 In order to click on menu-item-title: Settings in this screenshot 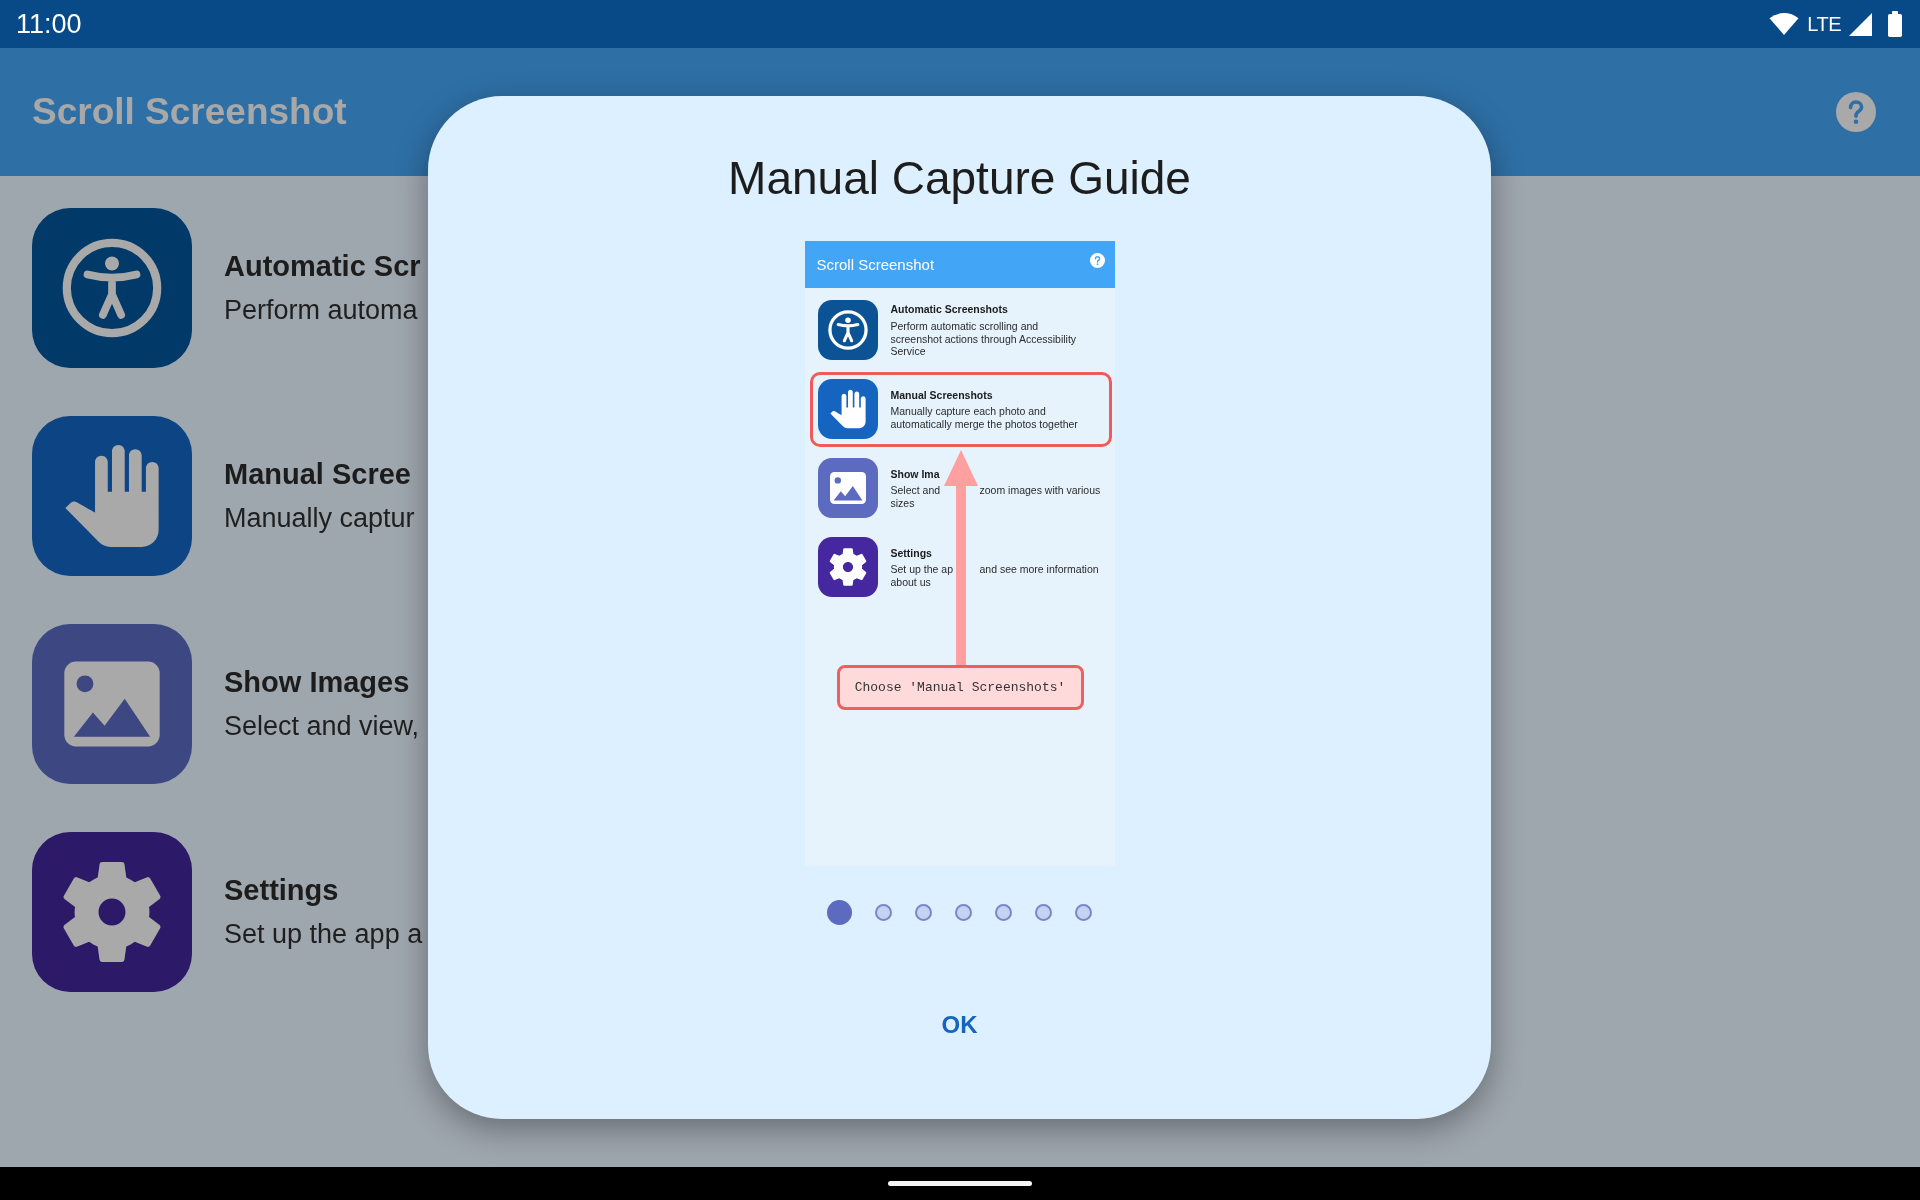, I will do `click(281, 891)`.